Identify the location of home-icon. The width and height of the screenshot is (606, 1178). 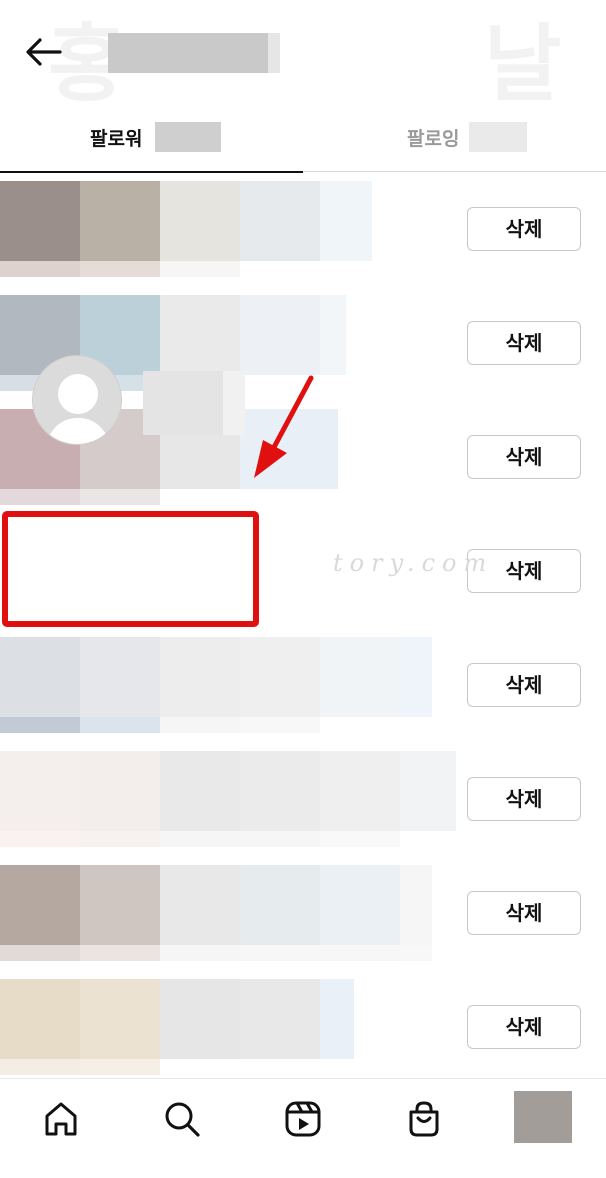
(61, 1119).